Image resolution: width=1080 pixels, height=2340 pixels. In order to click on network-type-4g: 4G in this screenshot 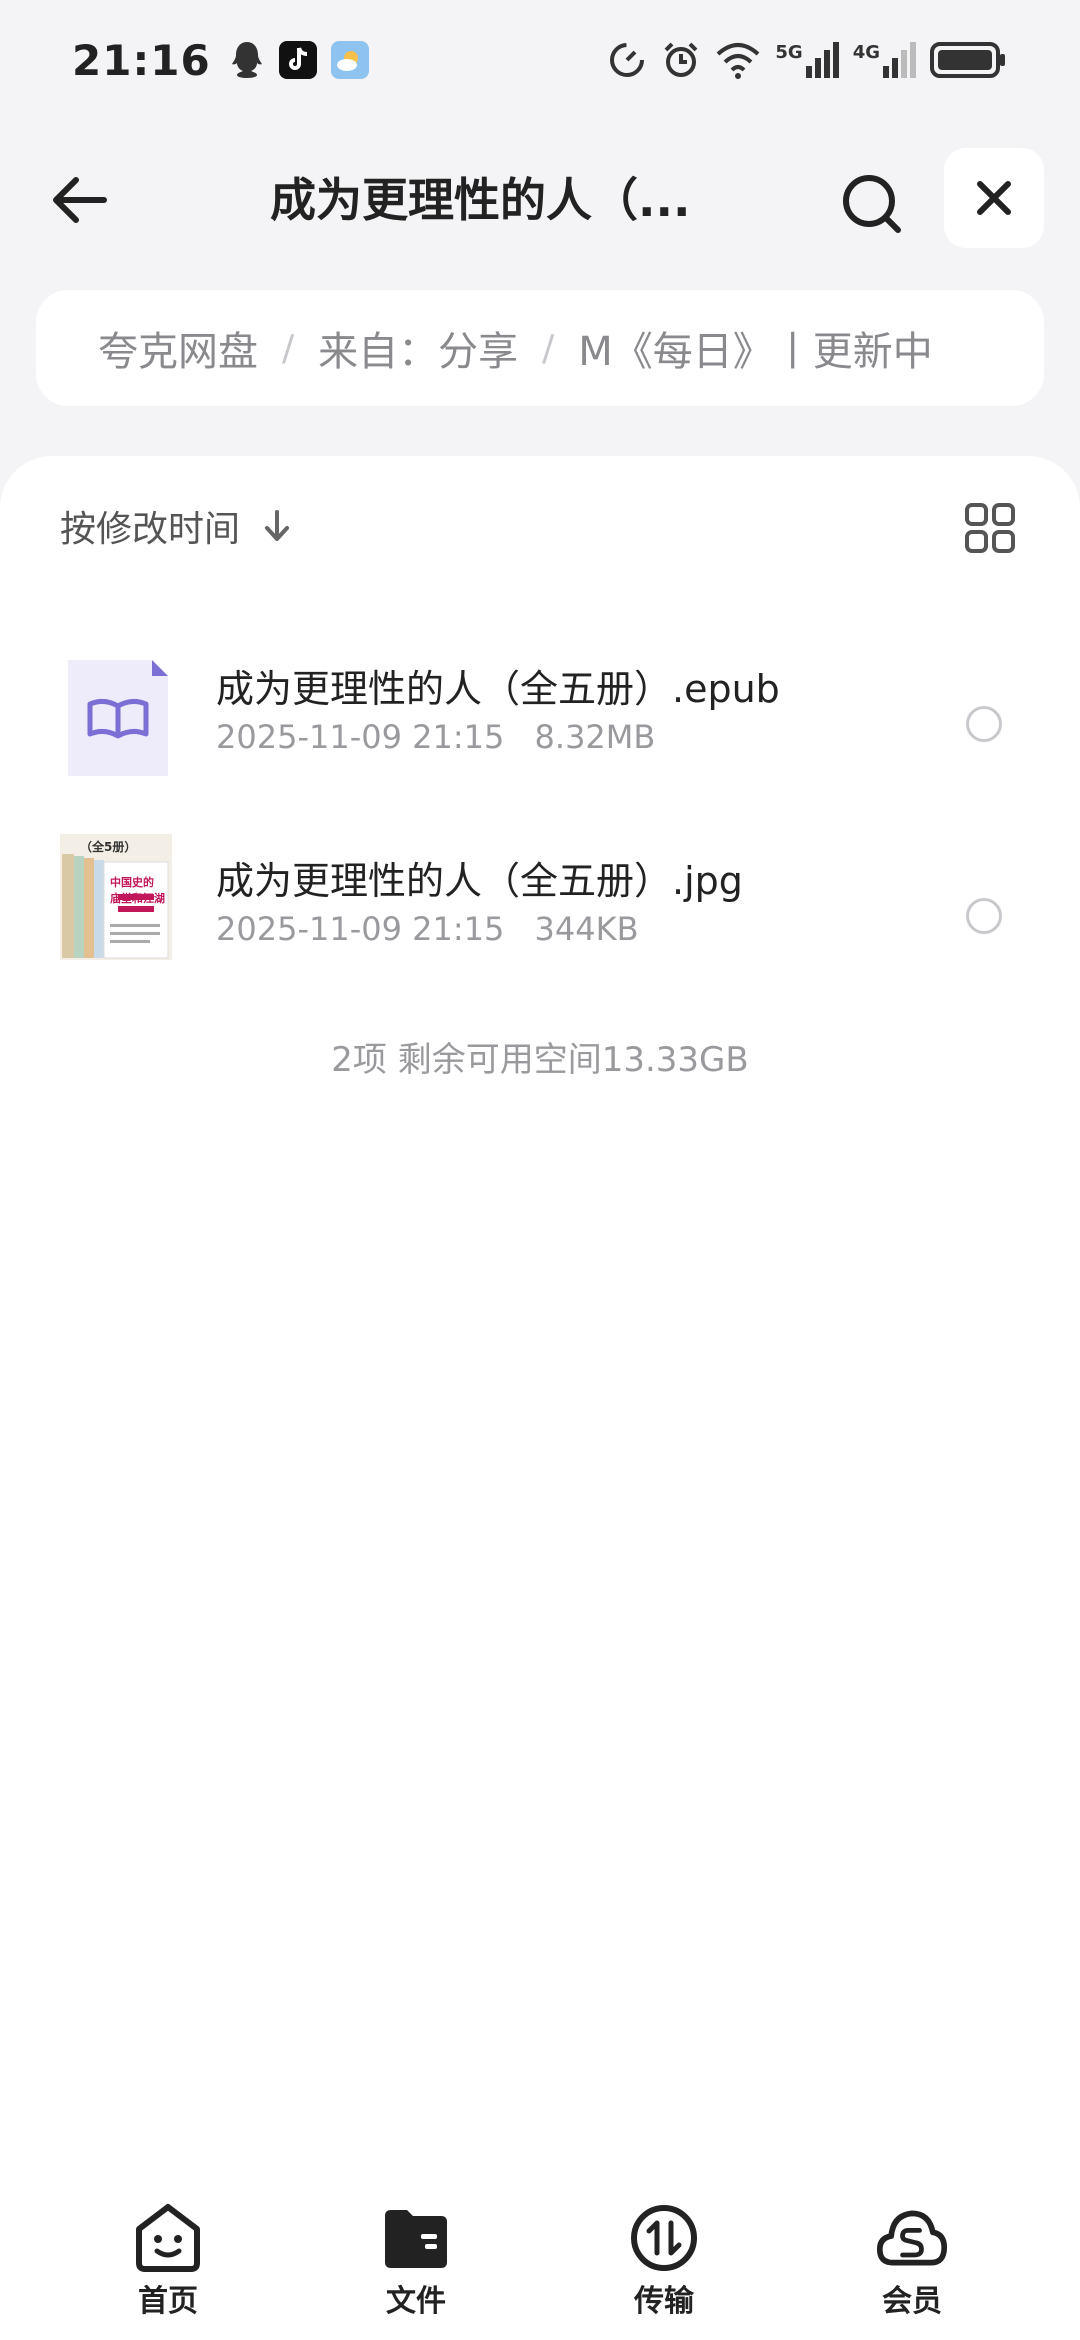, I will do `click(866, 52)`.